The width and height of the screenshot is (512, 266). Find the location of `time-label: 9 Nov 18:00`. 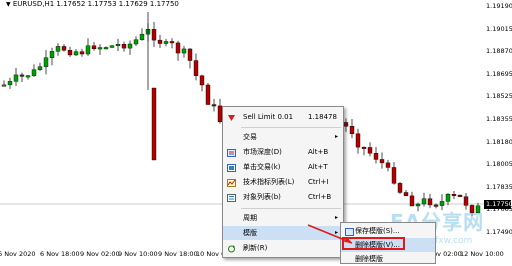

time-label: 9 Nov 18:00 is located at coordinates (178, 254).